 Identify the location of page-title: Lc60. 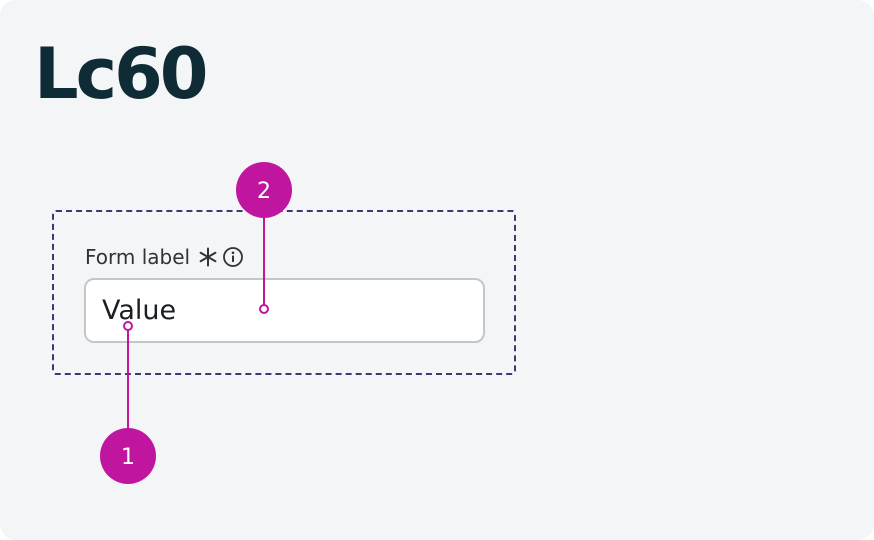
(121, 74).